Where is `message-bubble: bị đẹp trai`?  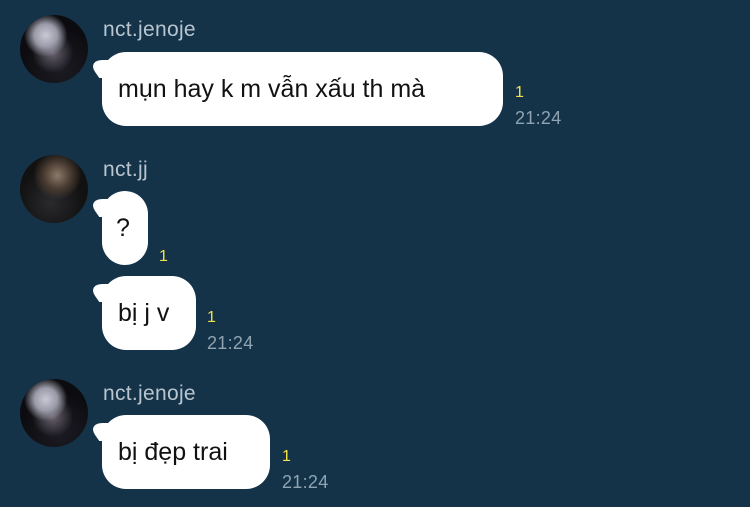 message-bubble: bị đẹp trai is located at coordinates (186, 452).